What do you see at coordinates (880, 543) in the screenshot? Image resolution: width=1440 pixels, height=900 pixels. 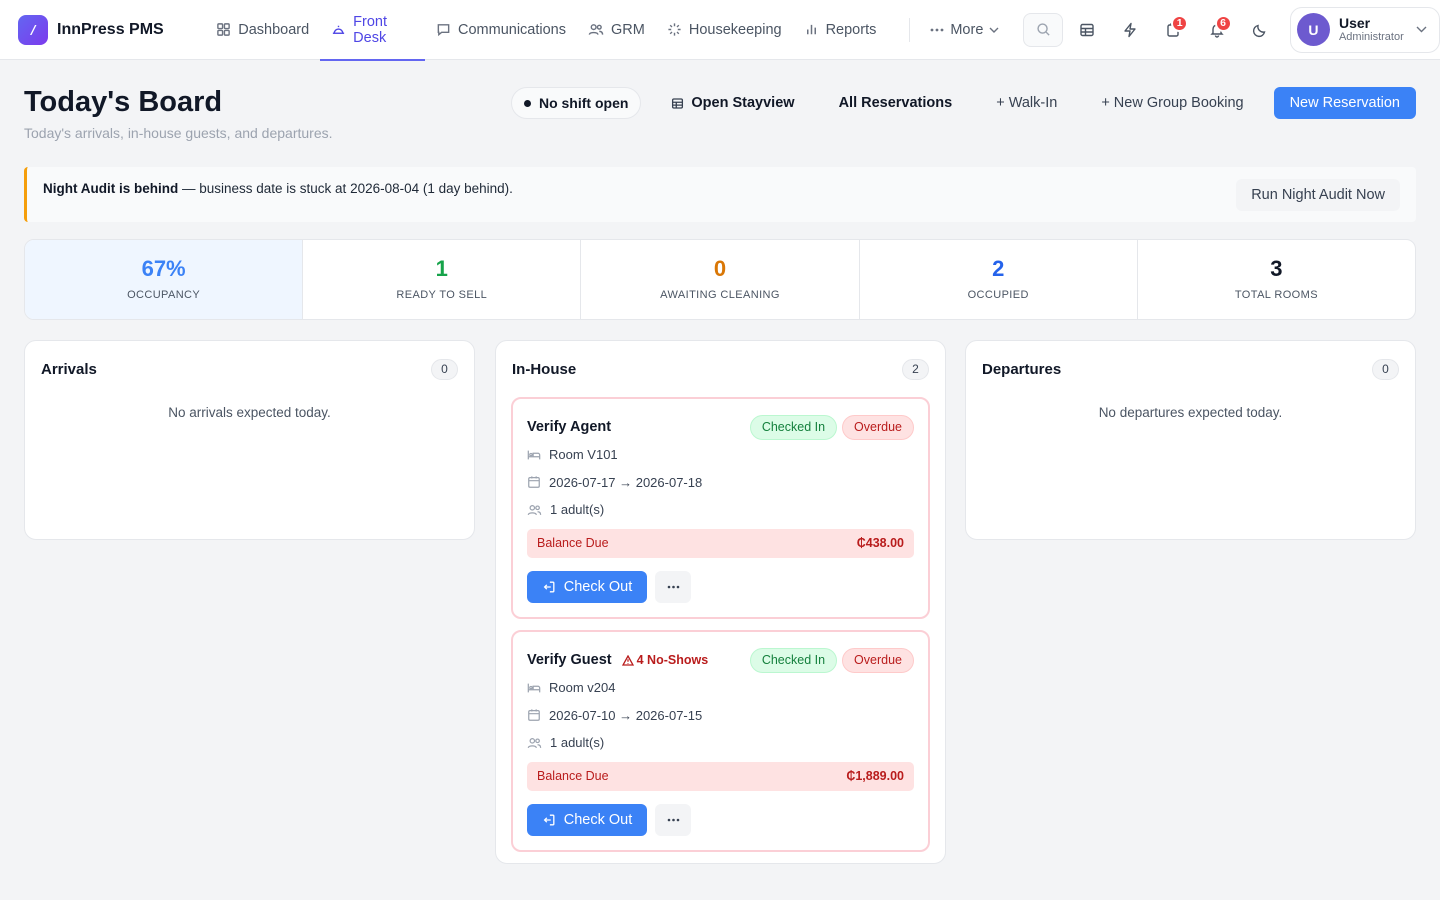 I see `balance-amount: ₵438.00` at bounding box center [880, 543].